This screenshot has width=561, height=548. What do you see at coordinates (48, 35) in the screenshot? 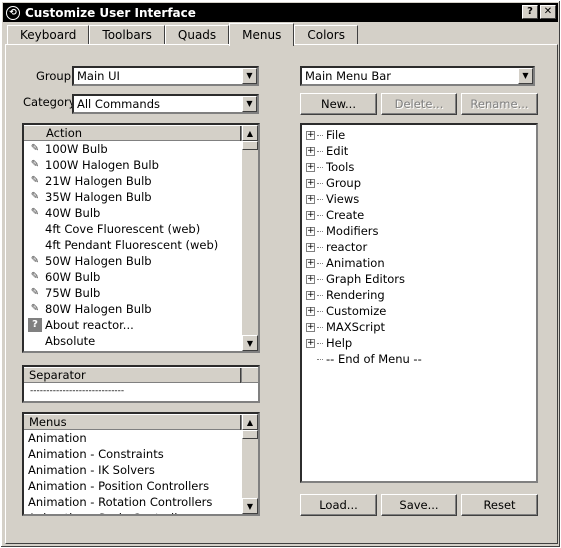
I see `tab-keyboard: Keyboard` at bounding box center [48, 35].